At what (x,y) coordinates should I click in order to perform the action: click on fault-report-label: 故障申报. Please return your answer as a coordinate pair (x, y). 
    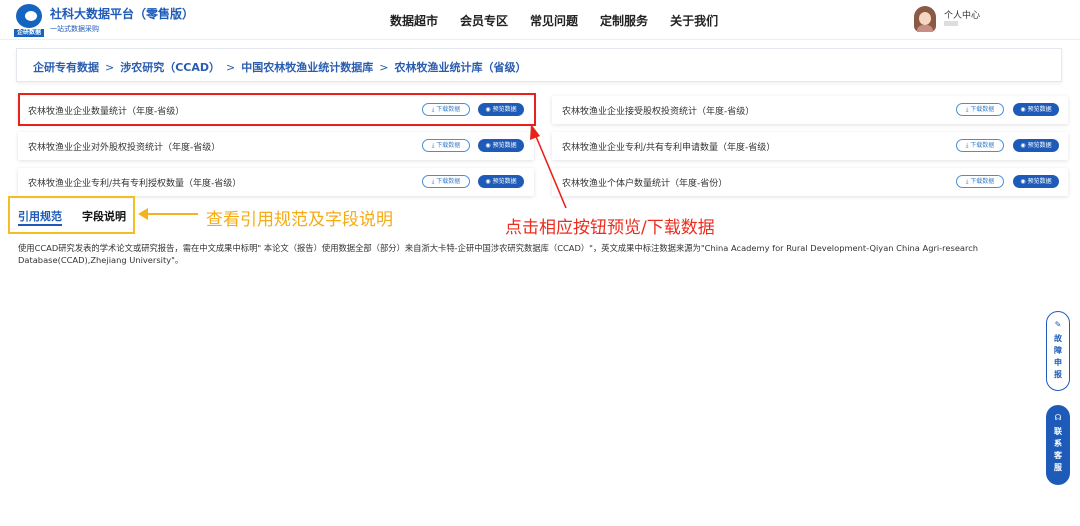
    Looking at the image, I should click on (1058, 356).